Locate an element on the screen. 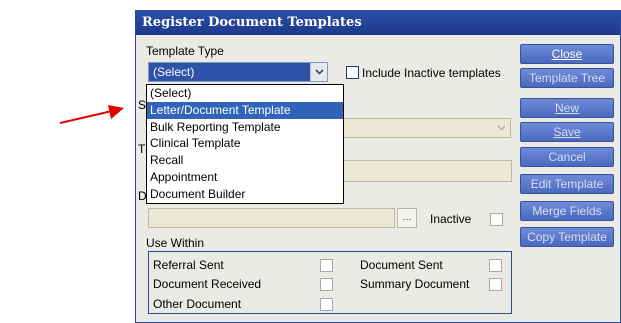  category-field is located at coordinates (421, 128).